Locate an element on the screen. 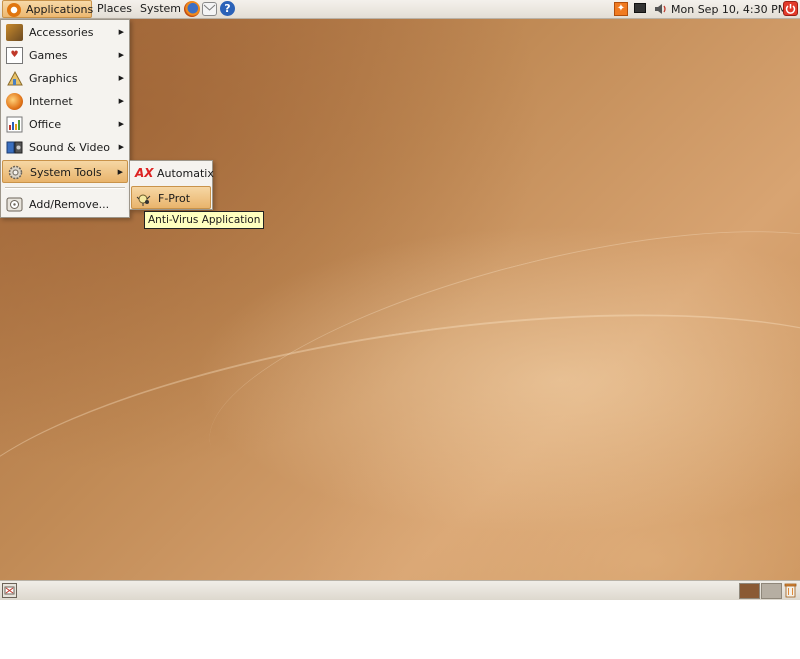 The image size is (800, 659). menu-item-games: ♥ Games ▶ is located at coordinates (65, 55).